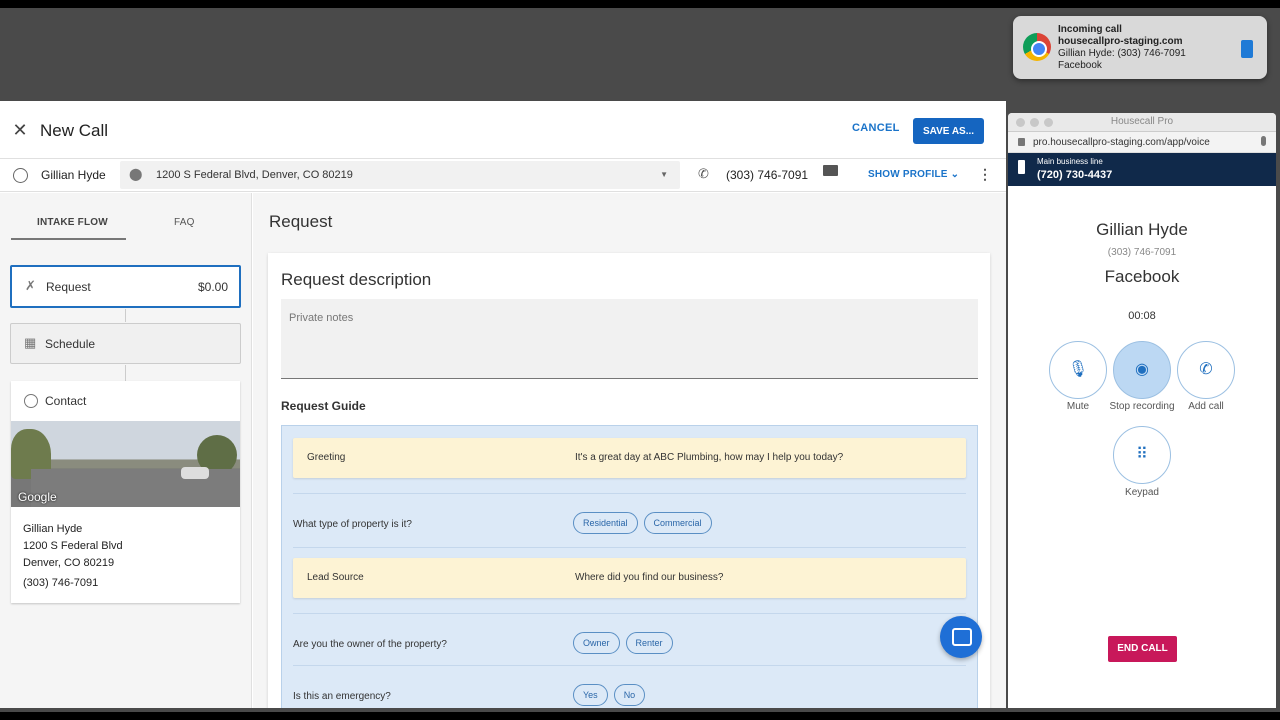 The height and width of the screenshot is (720, 1280). I want to click on step-schedule-label: Schedule, so click(70, 344).